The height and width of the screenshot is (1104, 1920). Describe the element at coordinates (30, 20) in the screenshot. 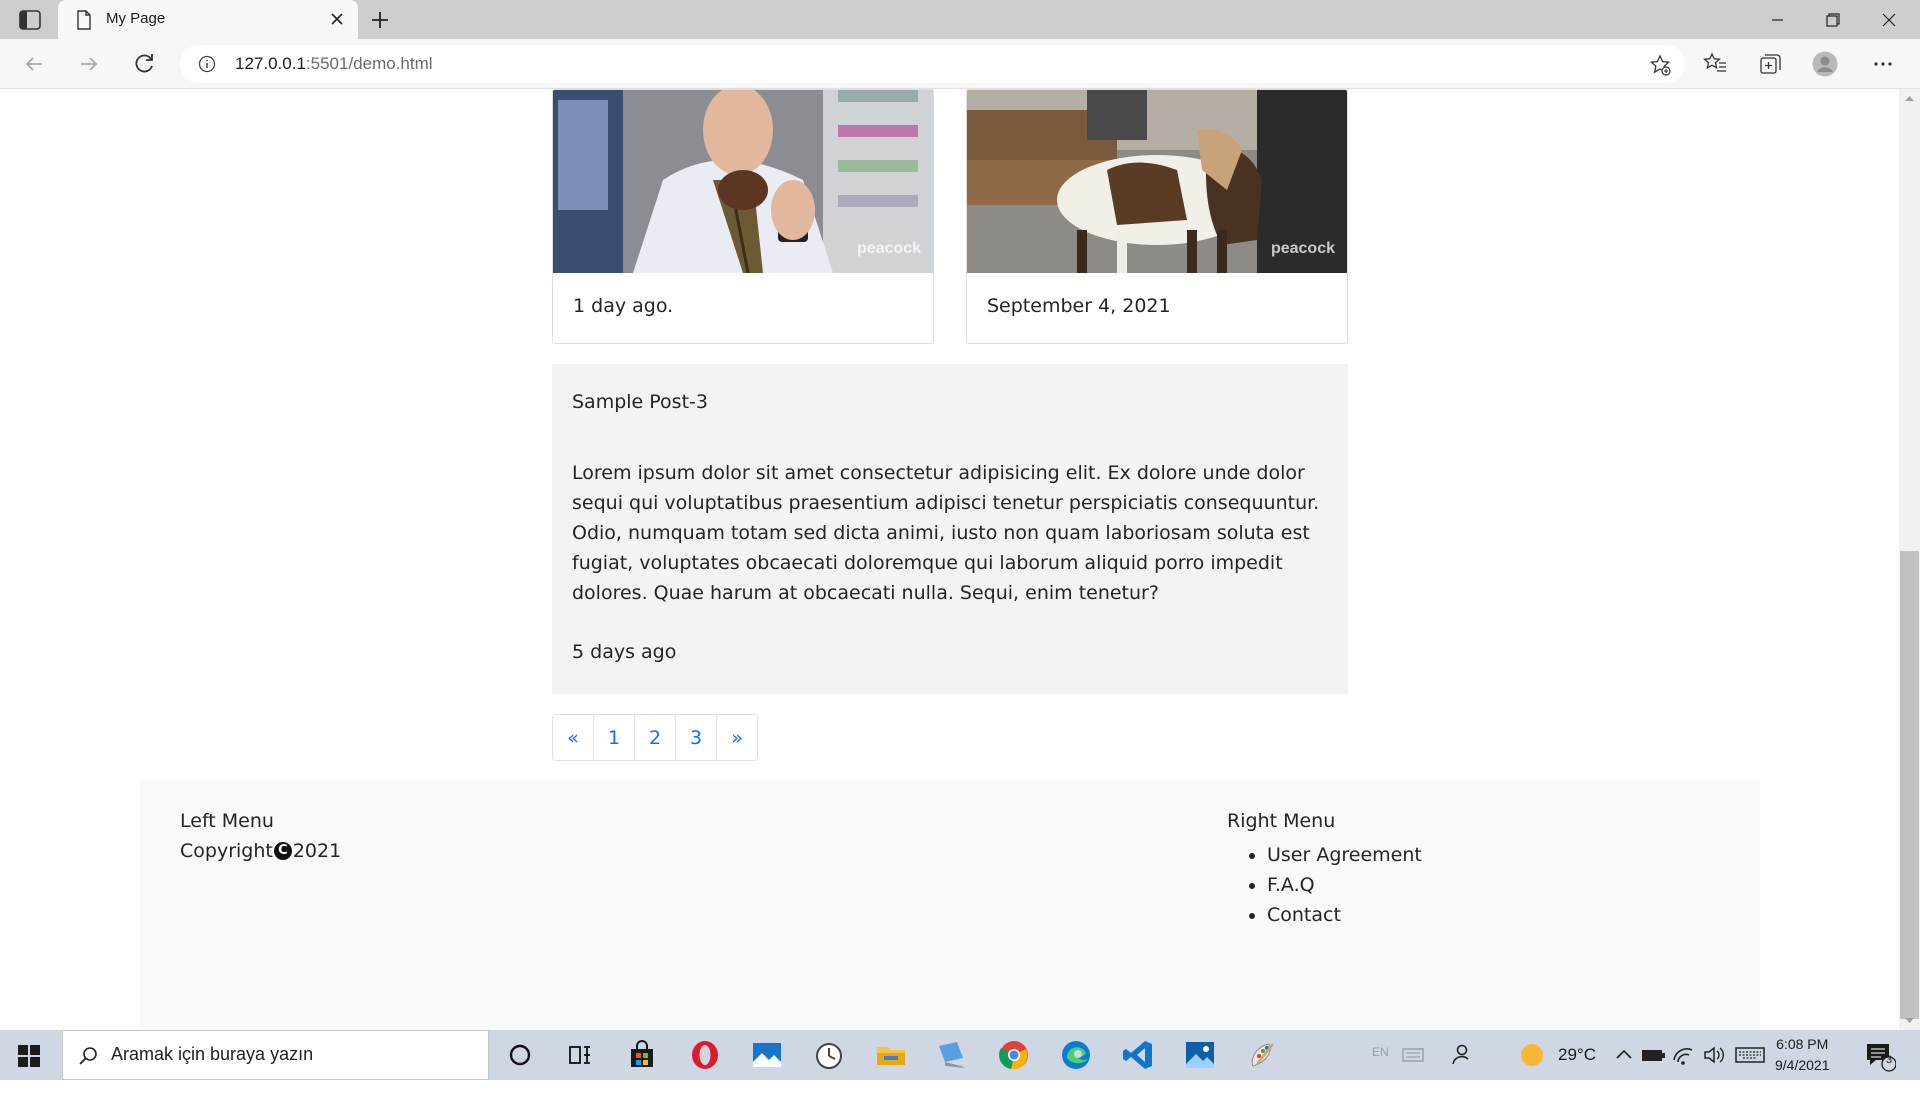

I see `tab-actions-icon` at that location.